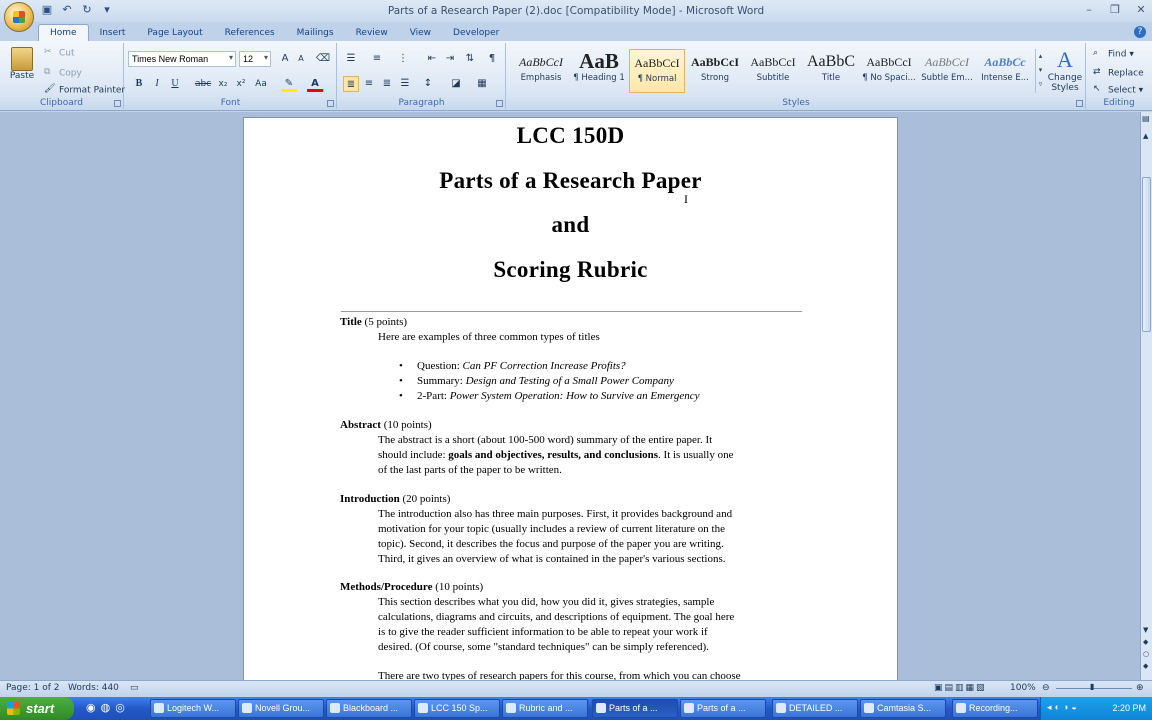 The image size is (1152, 720). Describe the element at coordinates (330, 103) in the screenshot. I see `font-launcher-icon` at that location.